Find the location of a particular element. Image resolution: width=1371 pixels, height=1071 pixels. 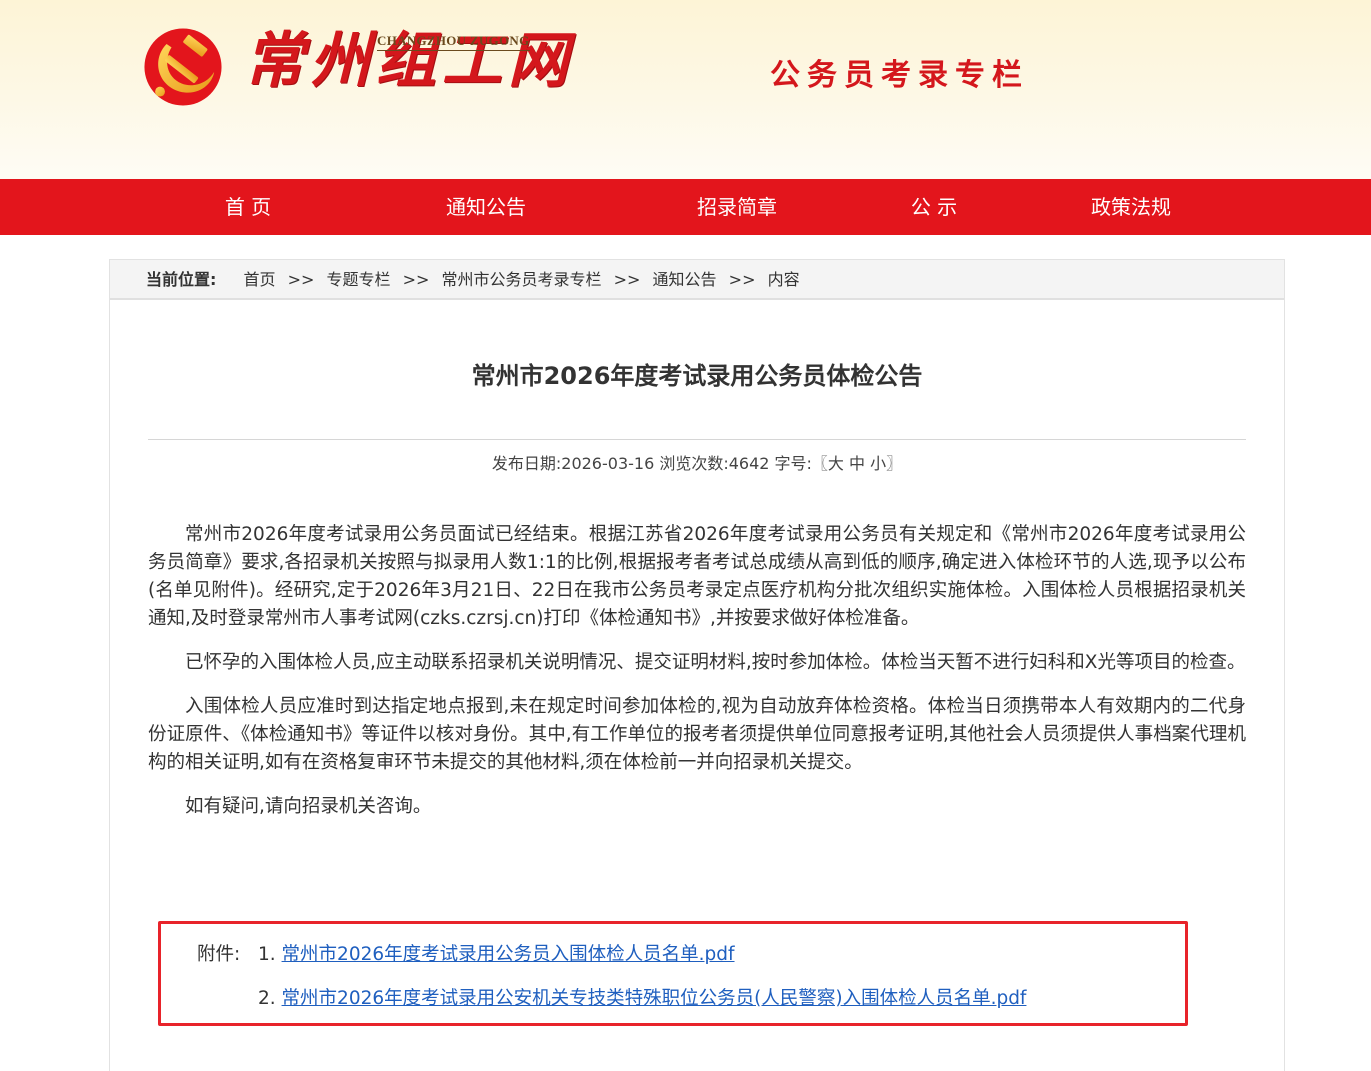

nav-item-home: 首 页 is located at coordinates (248, 207).